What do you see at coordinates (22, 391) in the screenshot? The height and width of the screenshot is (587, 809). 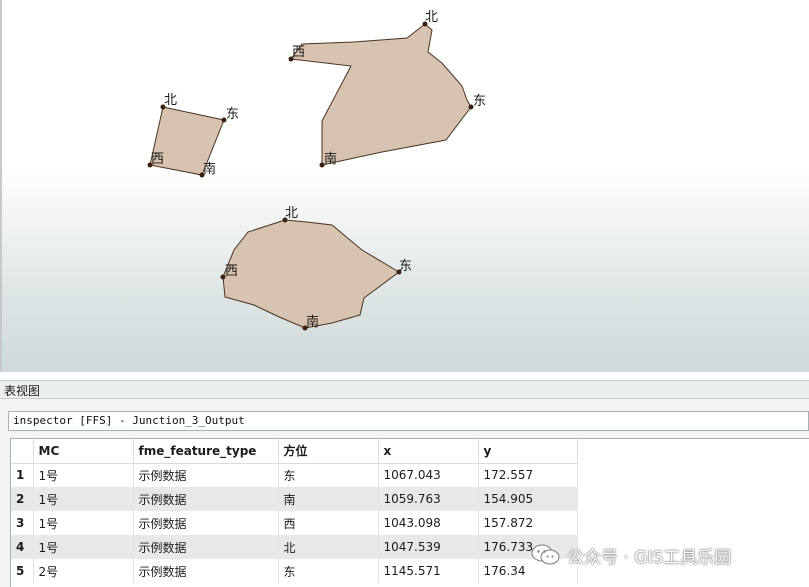 I see `panel-title: 表视图` at bounding box center [22, 391].